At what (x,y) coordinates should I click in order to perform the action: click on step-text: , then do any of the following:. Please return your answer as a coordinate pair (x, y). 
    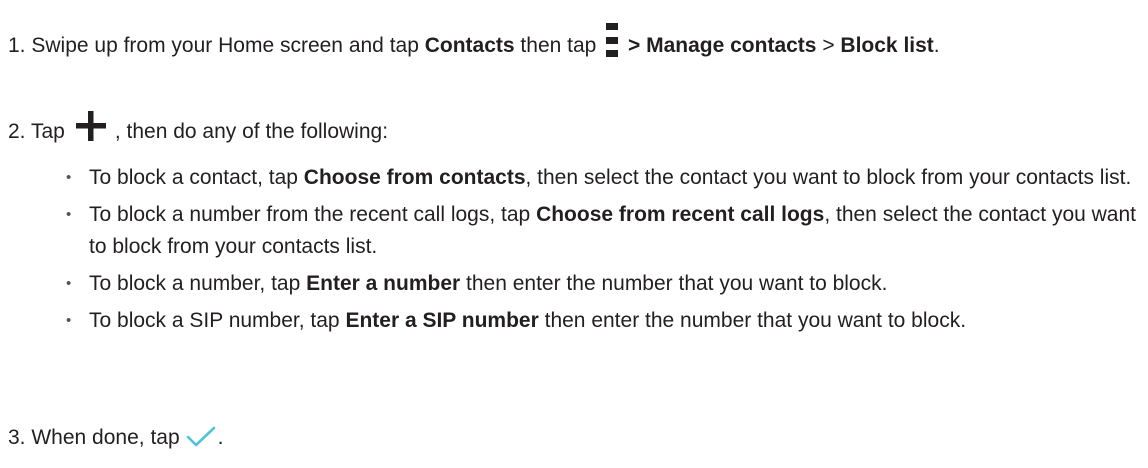
    Looking at the image, I should click on (251, 131).